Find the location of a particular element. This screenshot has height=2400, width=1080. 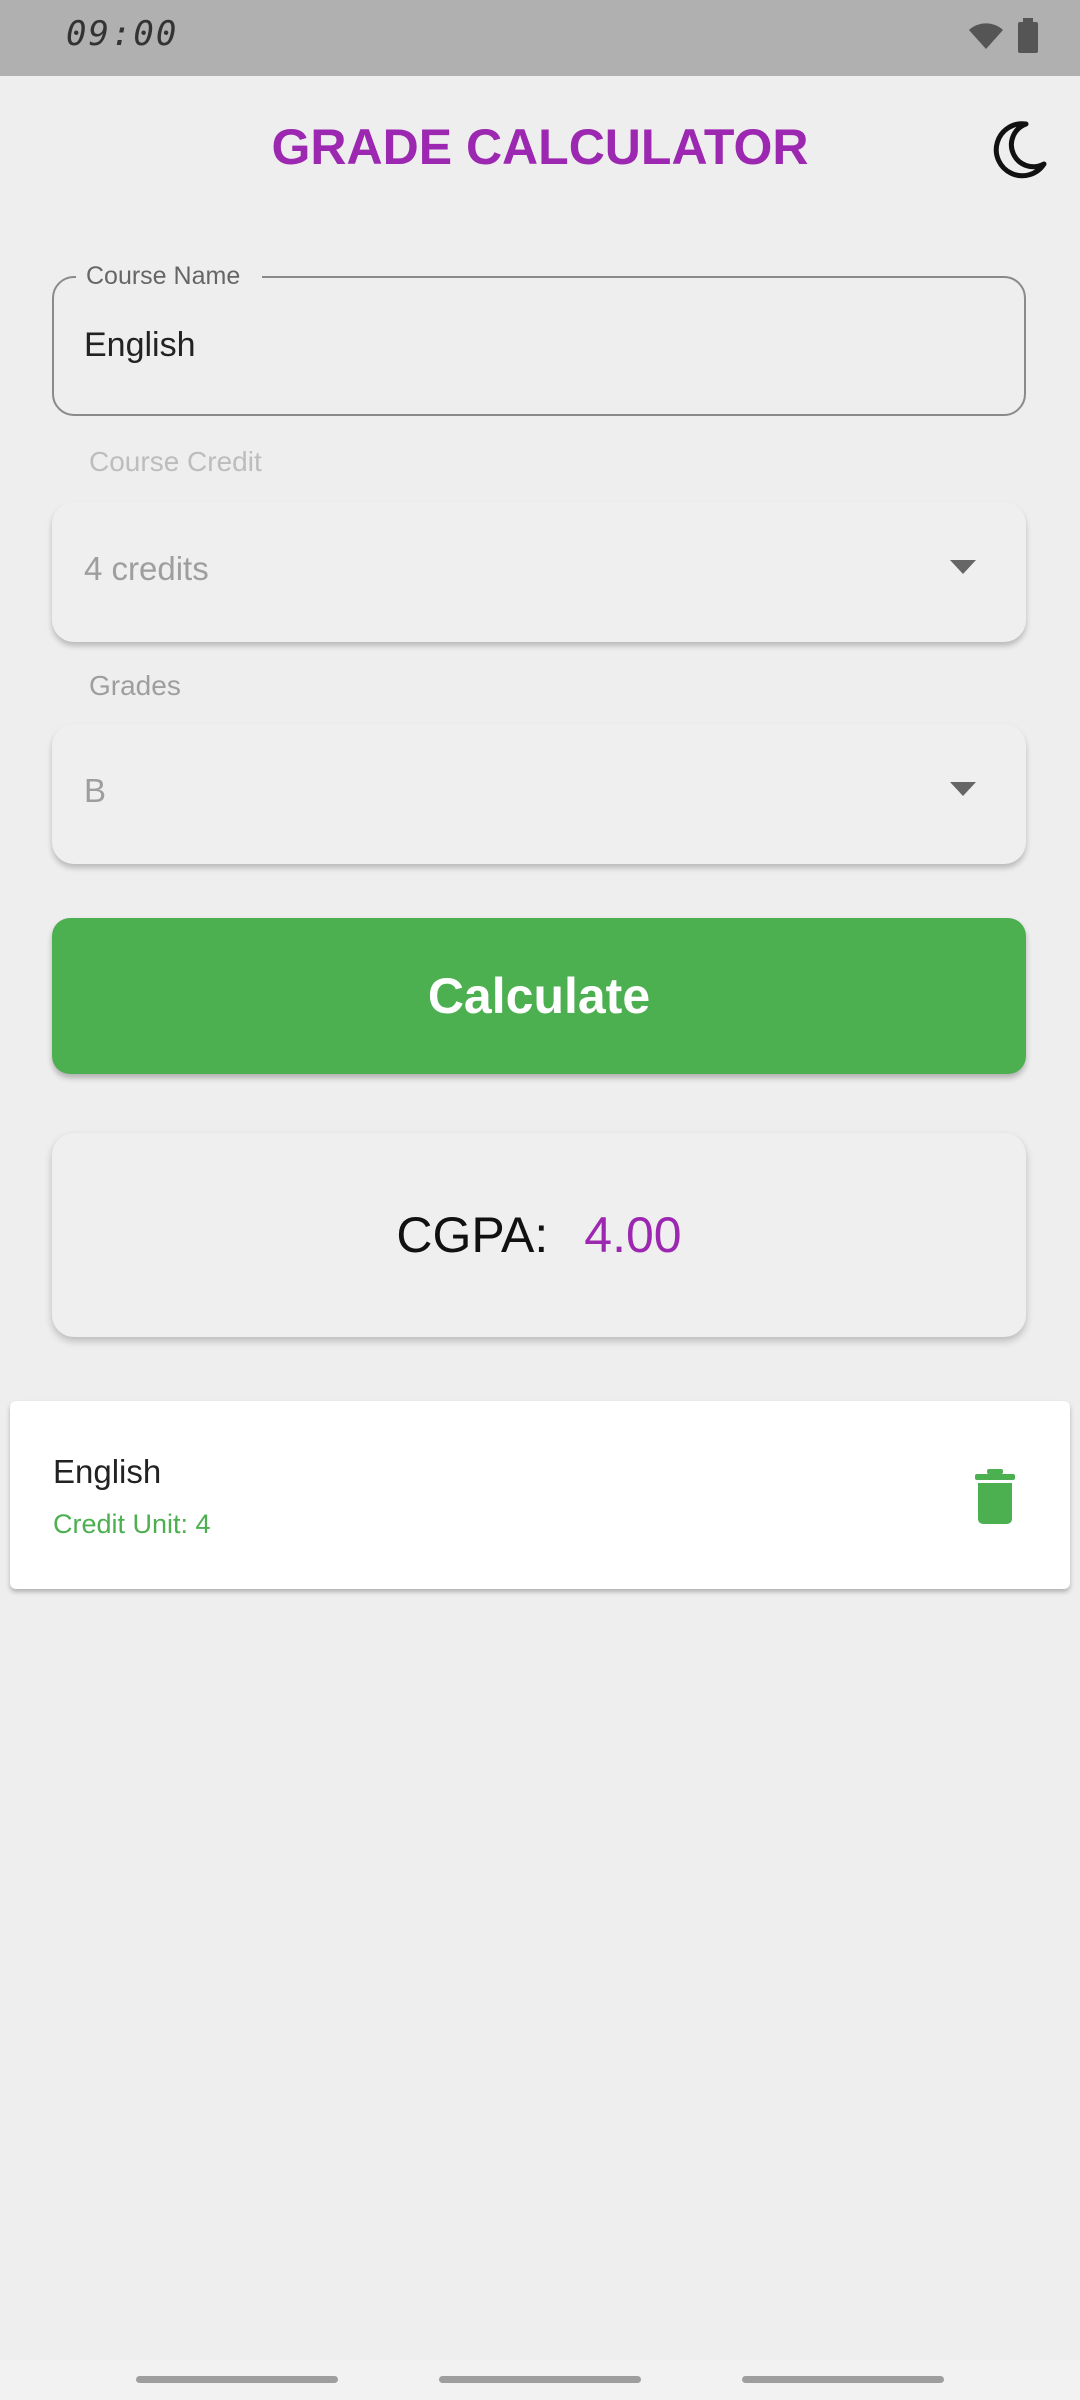

status-bar: 09:00 is located at coordinates (540, 38).